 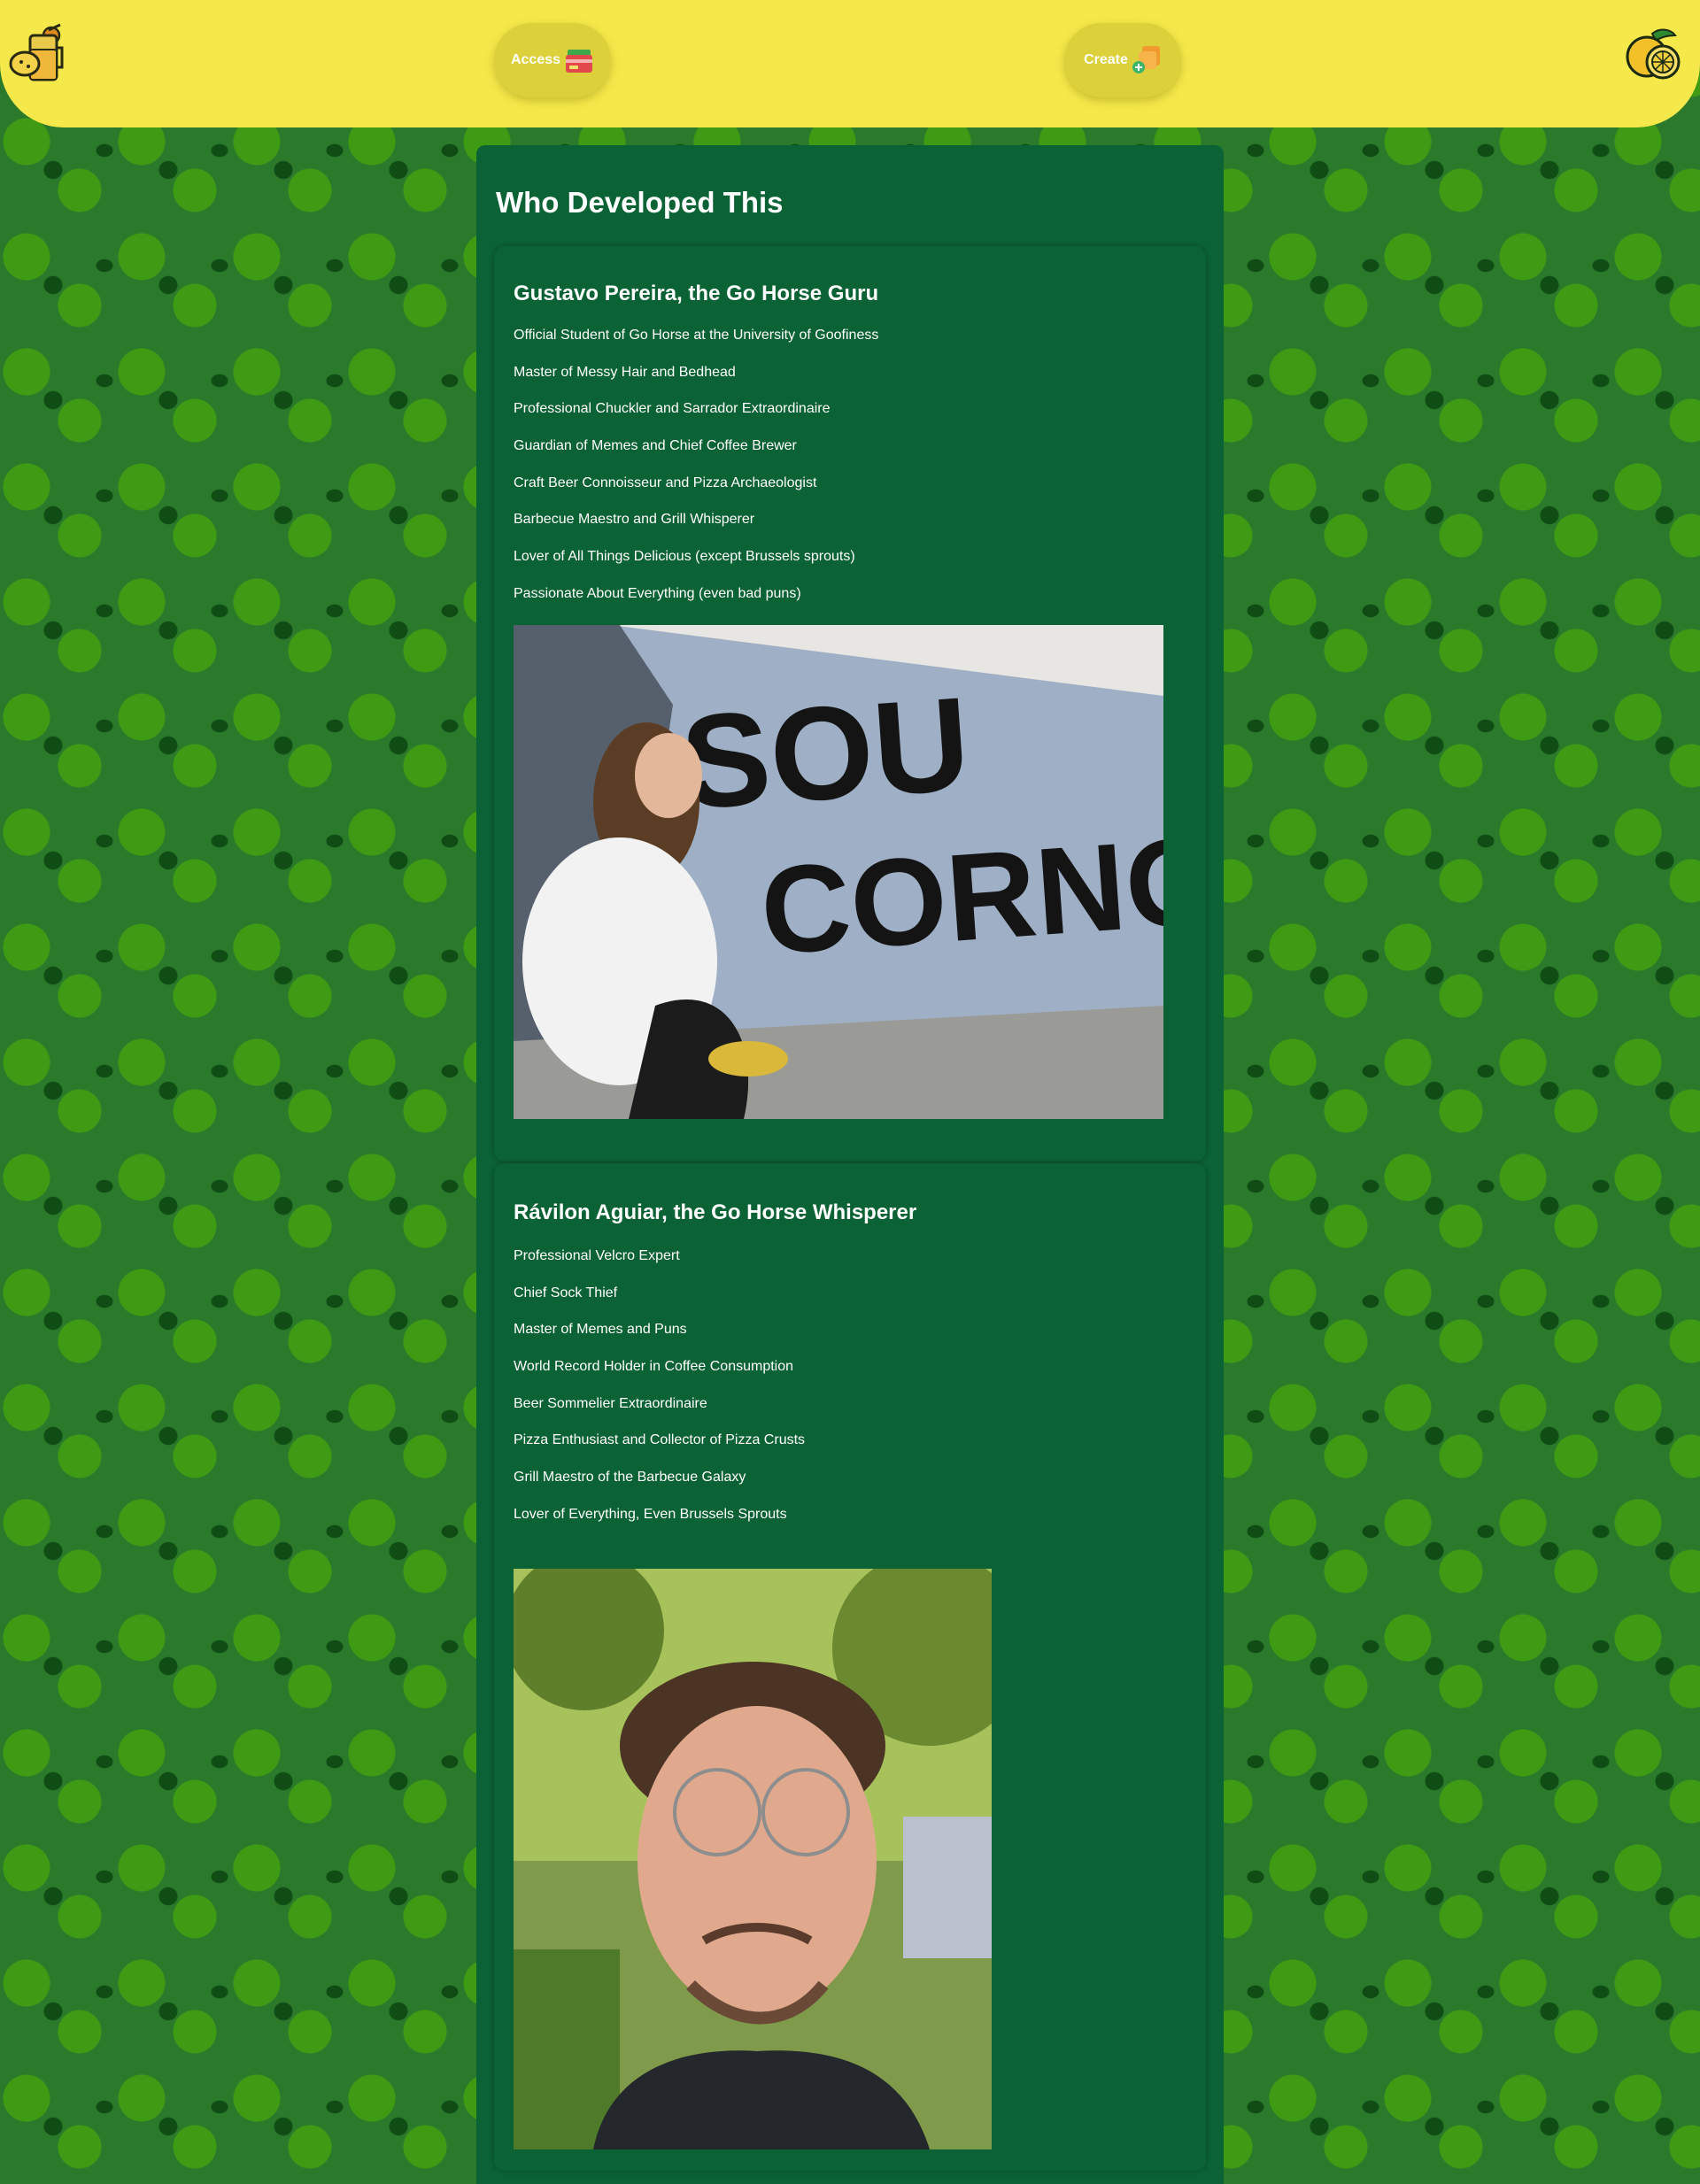 I want to click on developer-trait: Professional Velcro Expert, so click(x=597, y=1255).